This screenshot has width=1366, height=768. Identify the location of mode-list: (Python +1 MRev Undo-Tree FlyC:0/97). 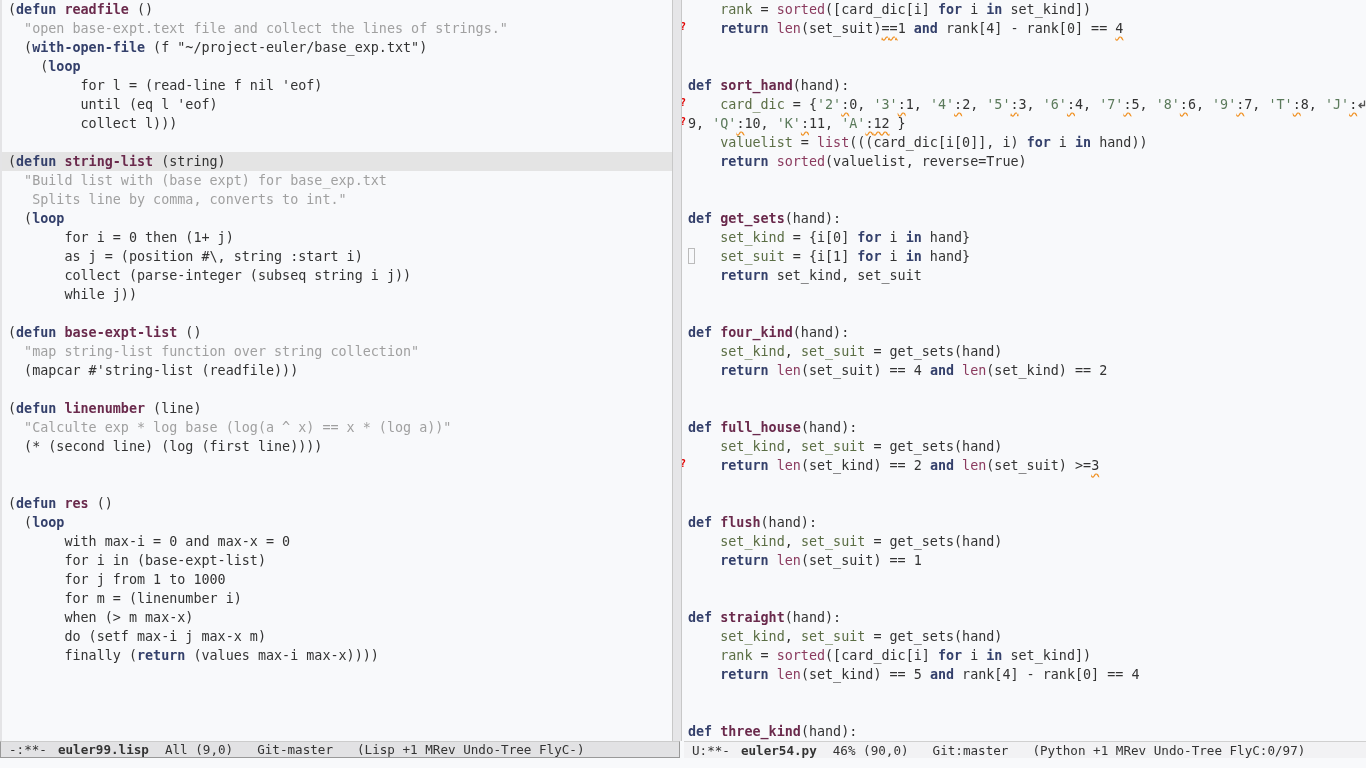
(1169, 750).